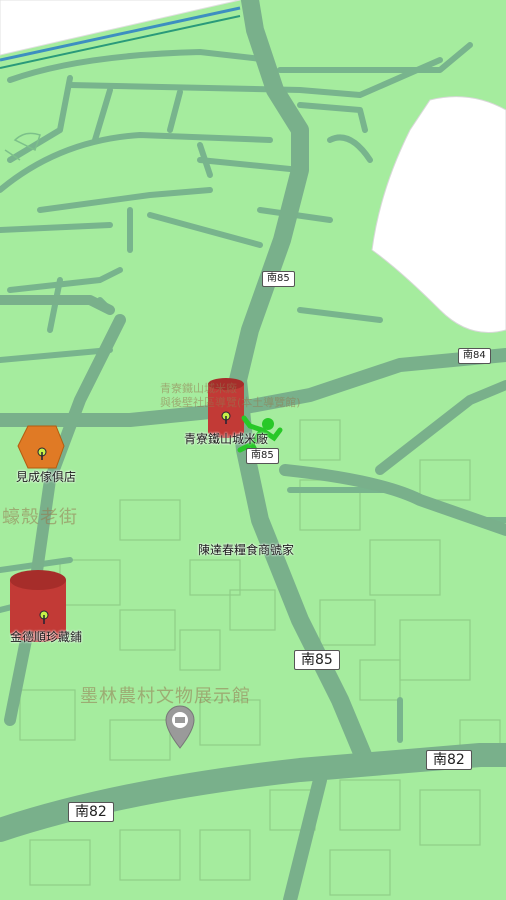 The height and width of the screenshot is (900, 506). Describe the element at coordinates (317, 660) in the screenshot. I see `route-shield-nan85-lower: 南85` at that location.